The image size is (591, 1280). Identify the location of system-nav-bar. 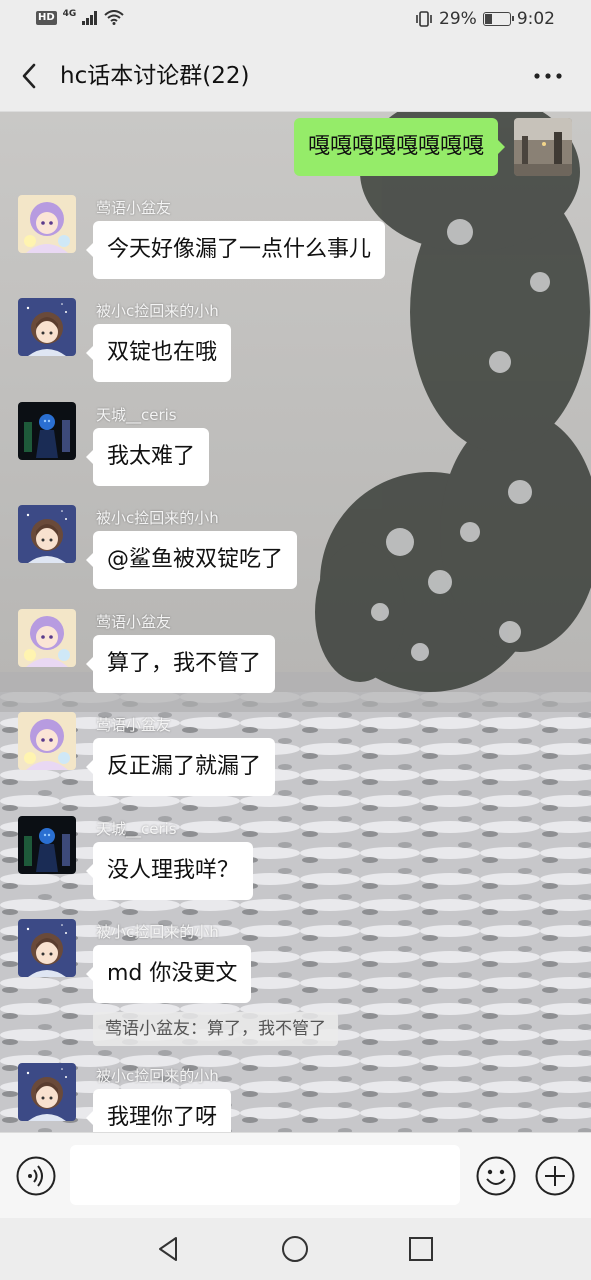
(295, 1249).